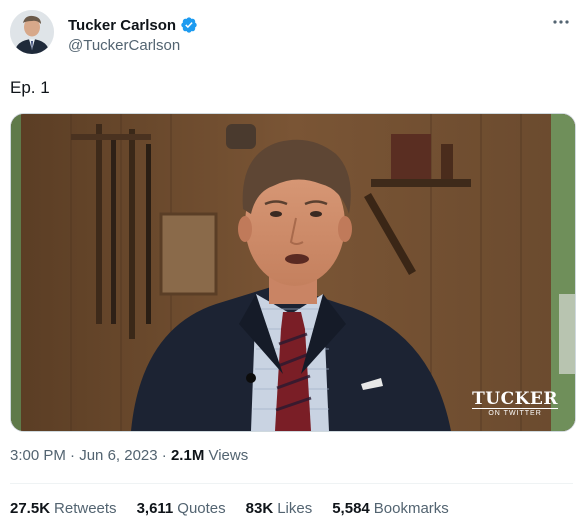 The image size is (581, 527). Describe the element at coordinates (124, 45) in the screenshot. I see `author-handle: @TuckerCarlson` at that location.